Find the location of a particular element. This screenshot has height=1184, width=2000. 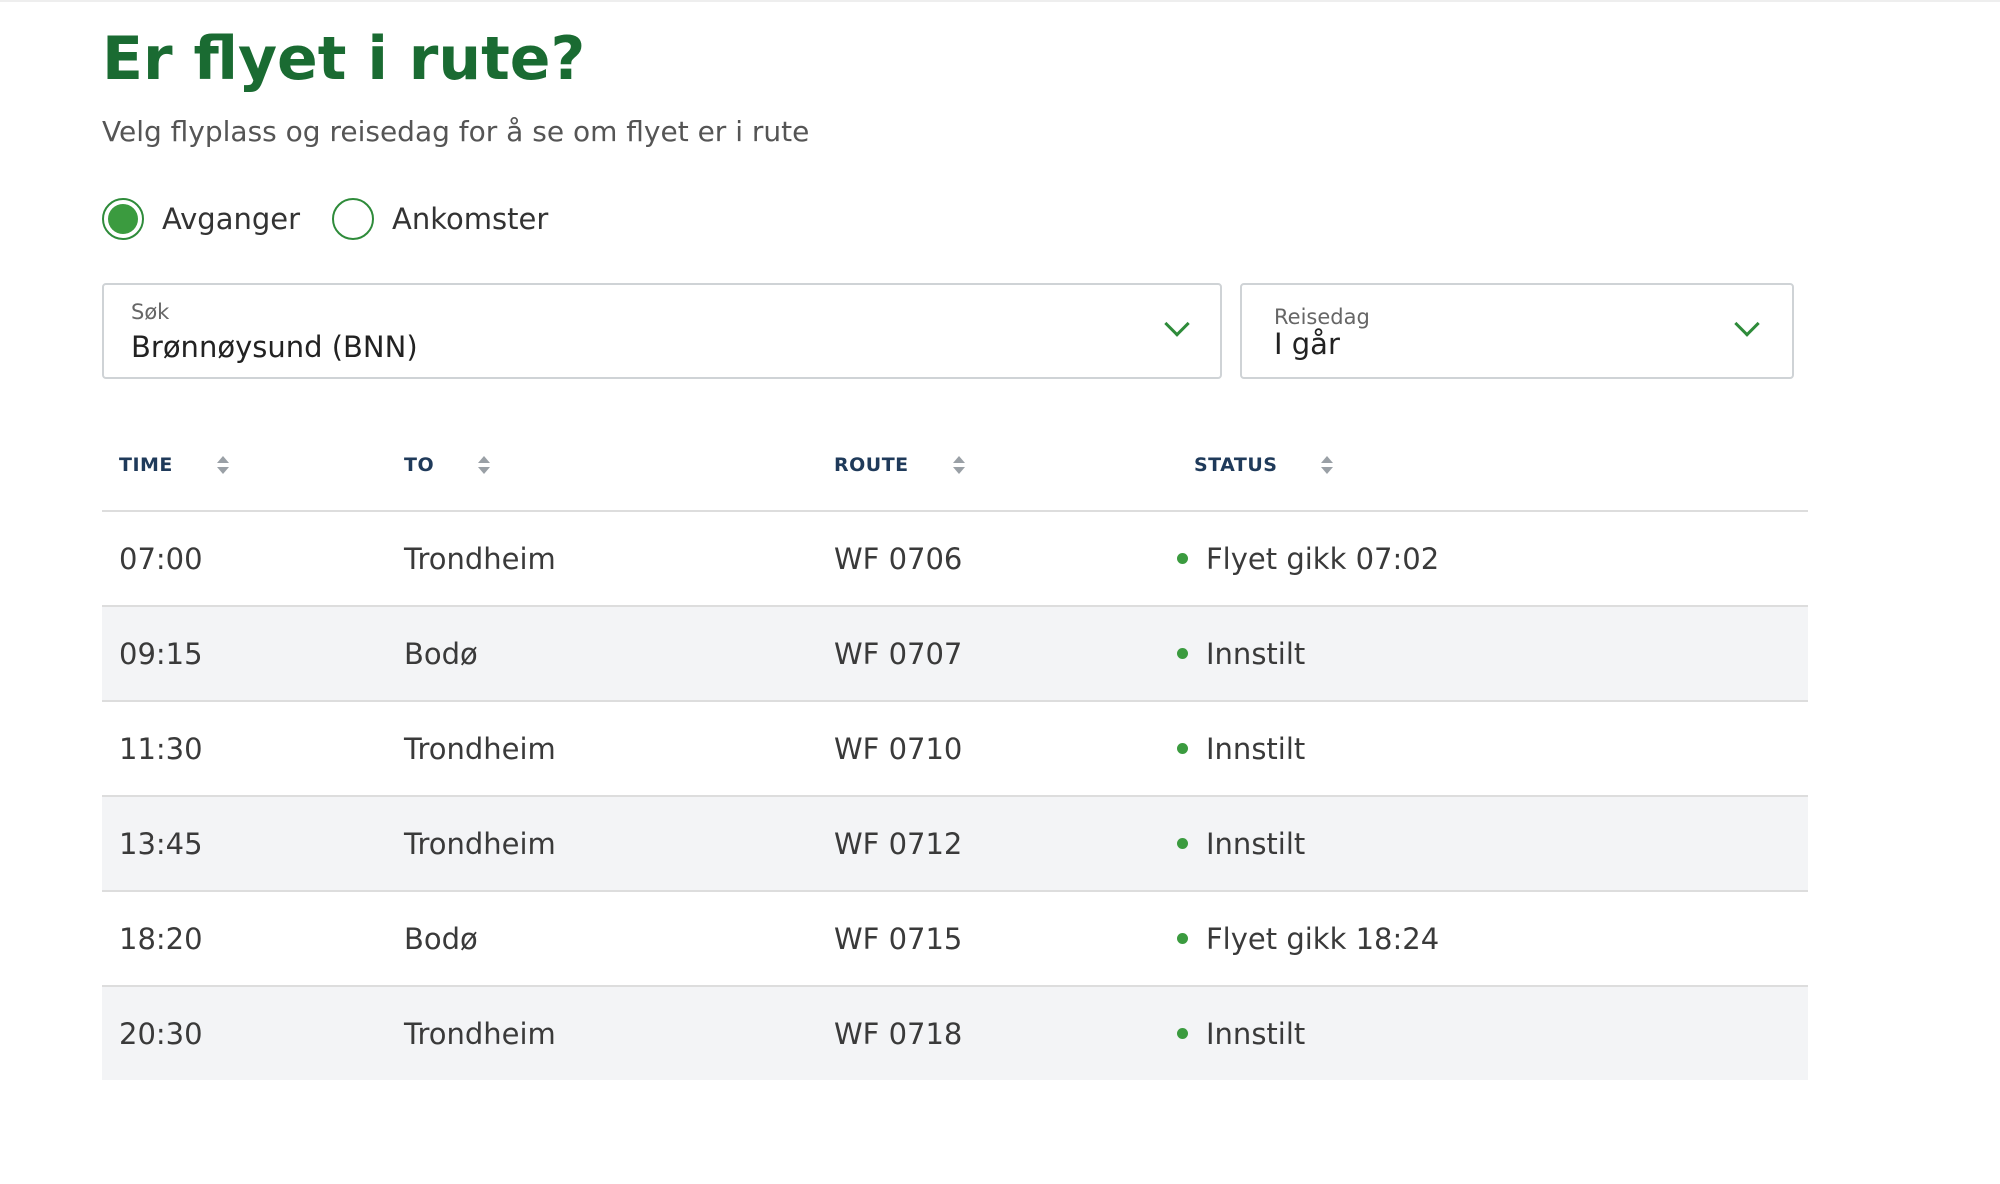

cell-route: WF 0706 is located at coordinates (1014, 559).